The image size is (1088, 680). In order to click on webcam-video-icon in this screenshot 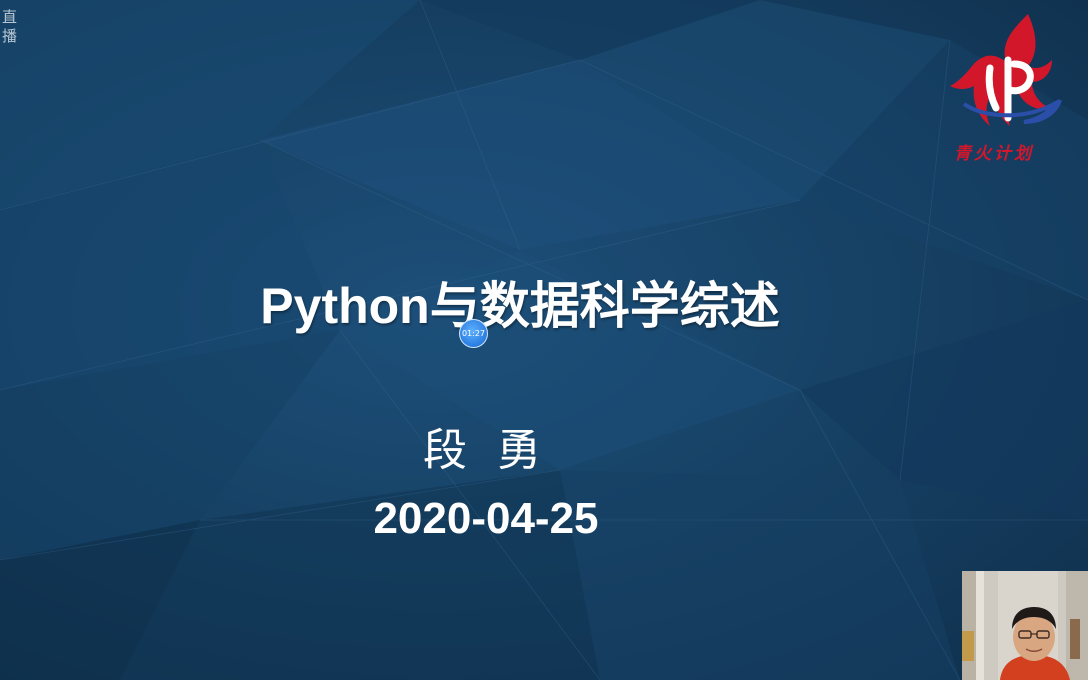, I will do `click(1025, 625)`.